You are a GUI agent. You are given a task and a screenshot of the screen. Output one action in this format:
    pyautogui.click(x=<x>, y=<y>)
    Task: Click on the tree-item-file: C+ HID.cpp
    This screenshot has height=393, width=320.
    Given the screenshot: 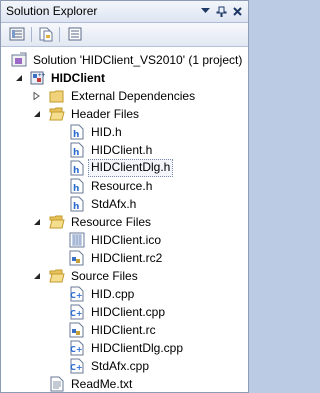 What is the action you would take?
    pyautogui.click(x=124, y=294)
    